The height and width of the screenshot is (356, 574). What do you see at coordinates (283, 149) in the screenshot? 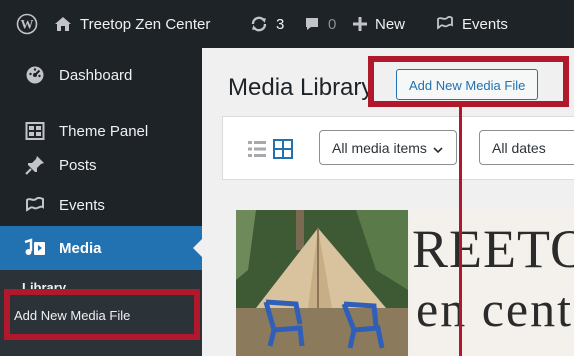
I see `grid-view-icon` at bounding box center [283, 149].